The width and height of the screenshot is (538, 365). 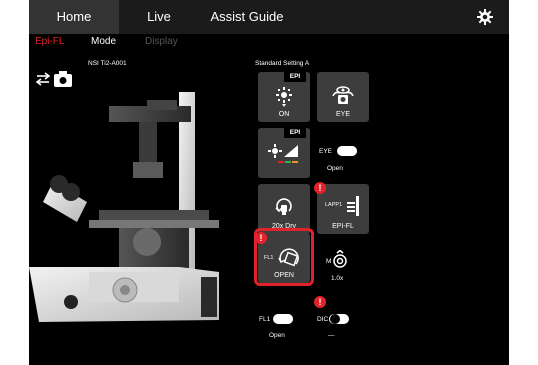 What do you see at coordinates (247, 17) in the screenshot?
I see `tab-assist-guide: Assist Guide` at bounding box center [247, 17].